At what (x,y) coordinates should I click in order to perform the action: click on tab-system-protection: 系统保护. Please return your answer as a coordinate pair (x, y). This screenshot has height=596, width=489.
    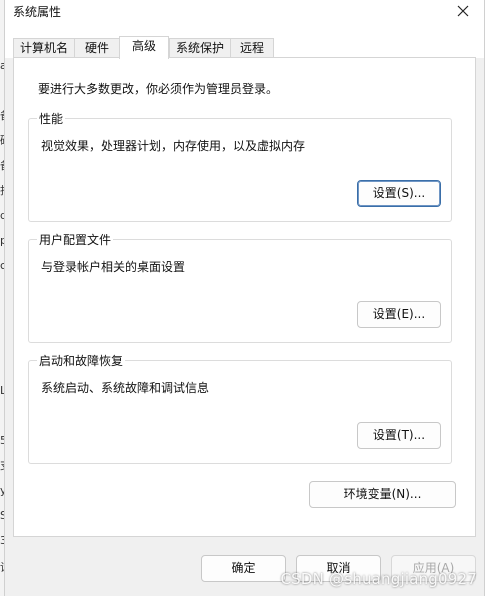
    Looking at the image, I should click on (200, 48).